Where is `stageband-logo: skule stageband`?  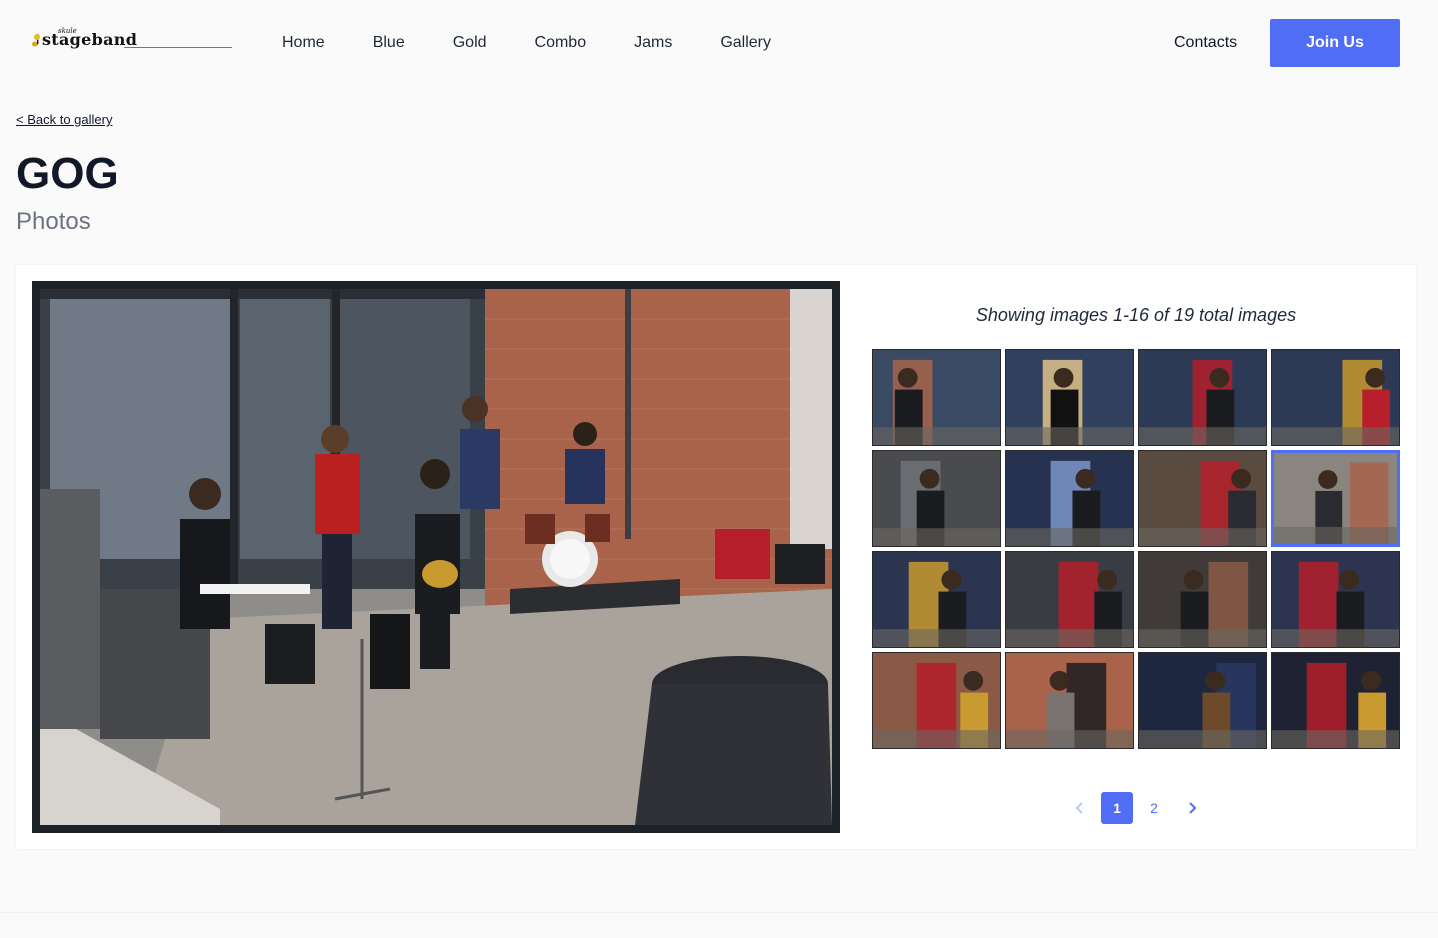 stageband-logo: skule stageband is located at coordinates (132, 40).